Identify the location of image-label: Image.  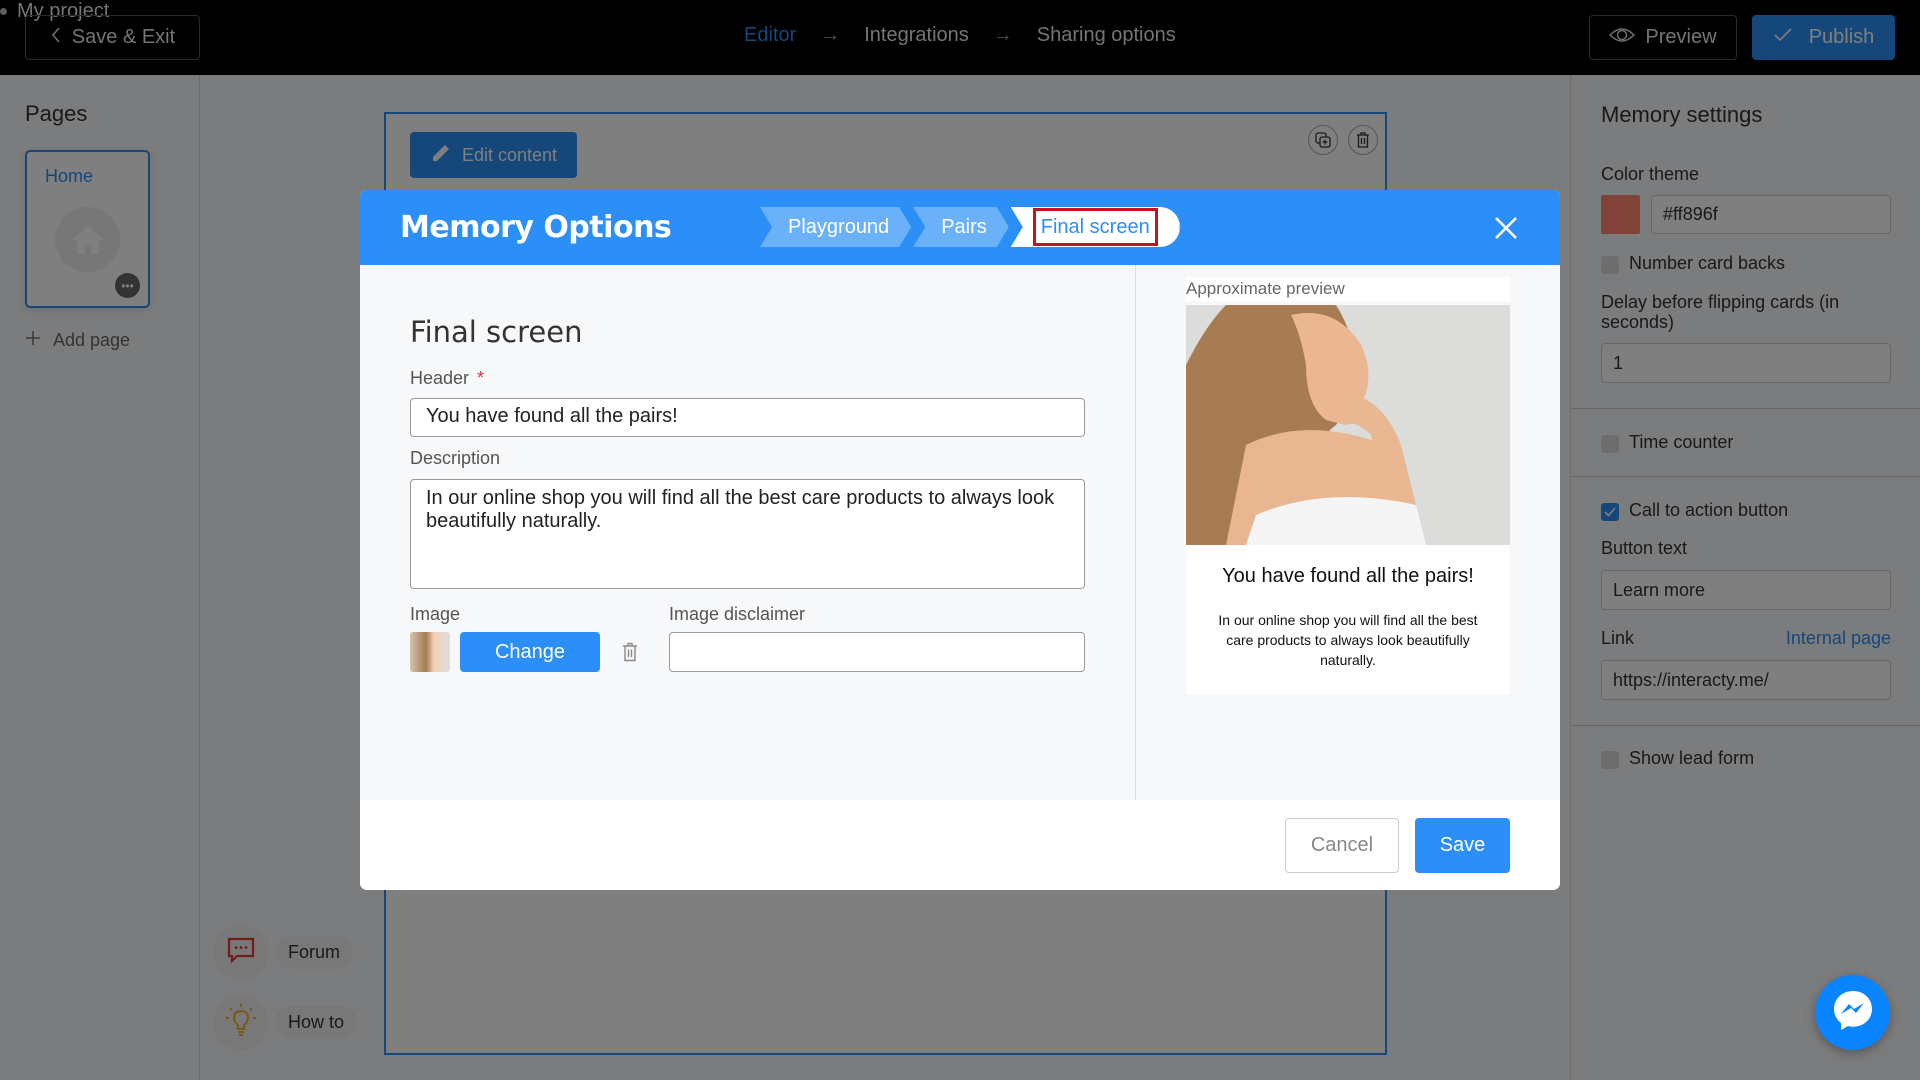
(435, 614).